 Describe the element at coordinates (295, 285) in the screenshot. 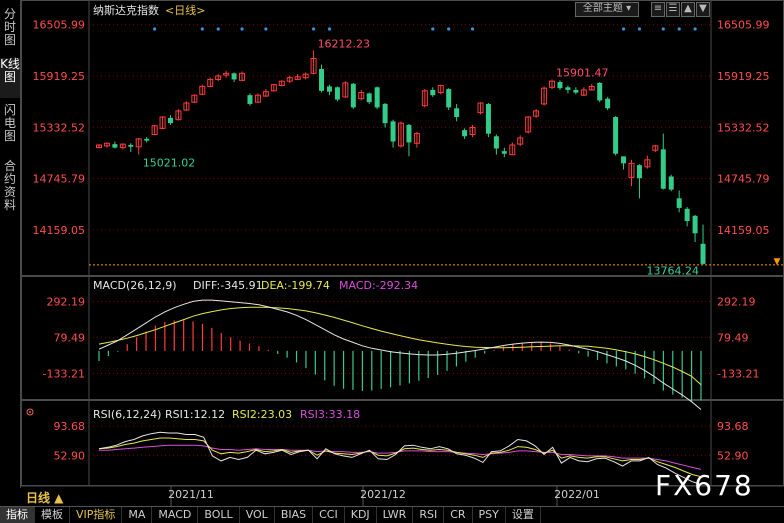

I see `macd-legend-dea: DEA:-199.74` at that location.